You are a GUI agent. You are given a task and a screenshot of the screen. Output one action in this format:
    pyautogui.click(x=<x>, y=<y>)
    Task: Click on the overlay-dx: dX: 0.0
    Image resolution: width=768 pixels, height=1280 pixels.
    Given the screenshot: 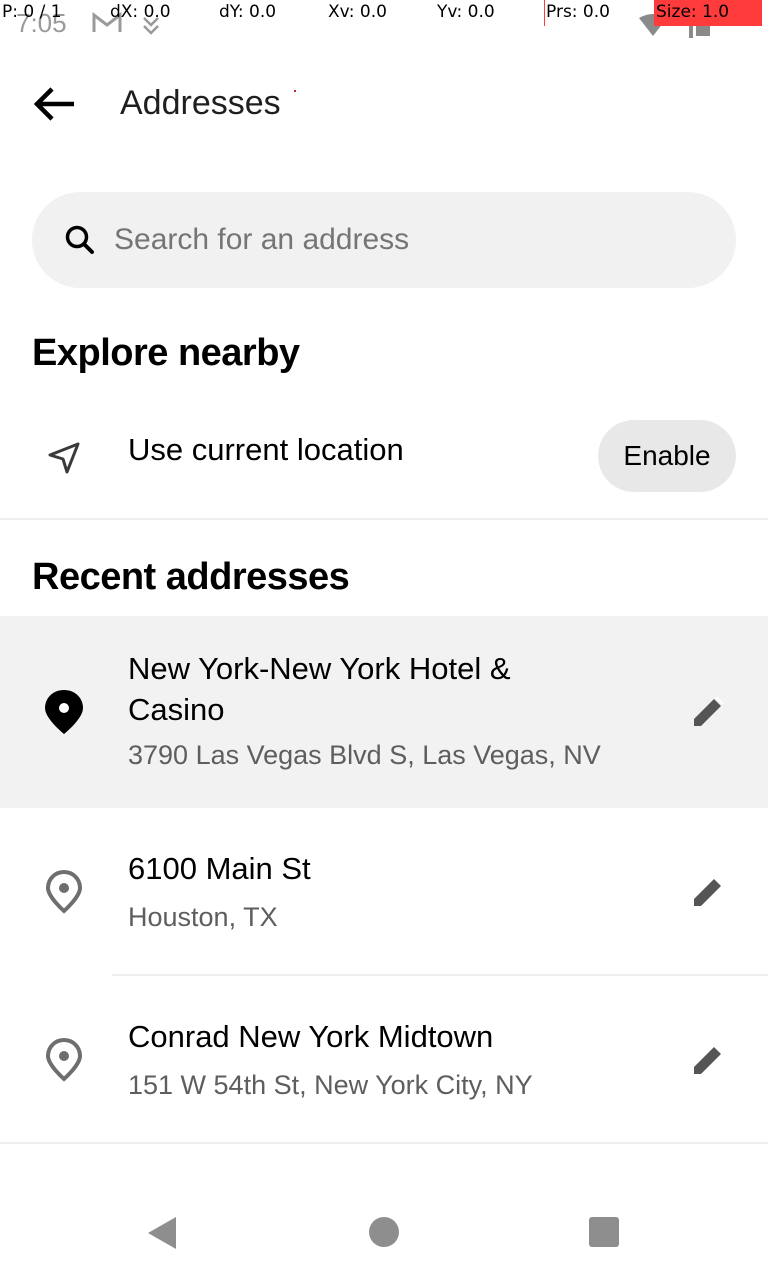 What is the action you would take?
    pyautogui.click(x=140, y=12)
    